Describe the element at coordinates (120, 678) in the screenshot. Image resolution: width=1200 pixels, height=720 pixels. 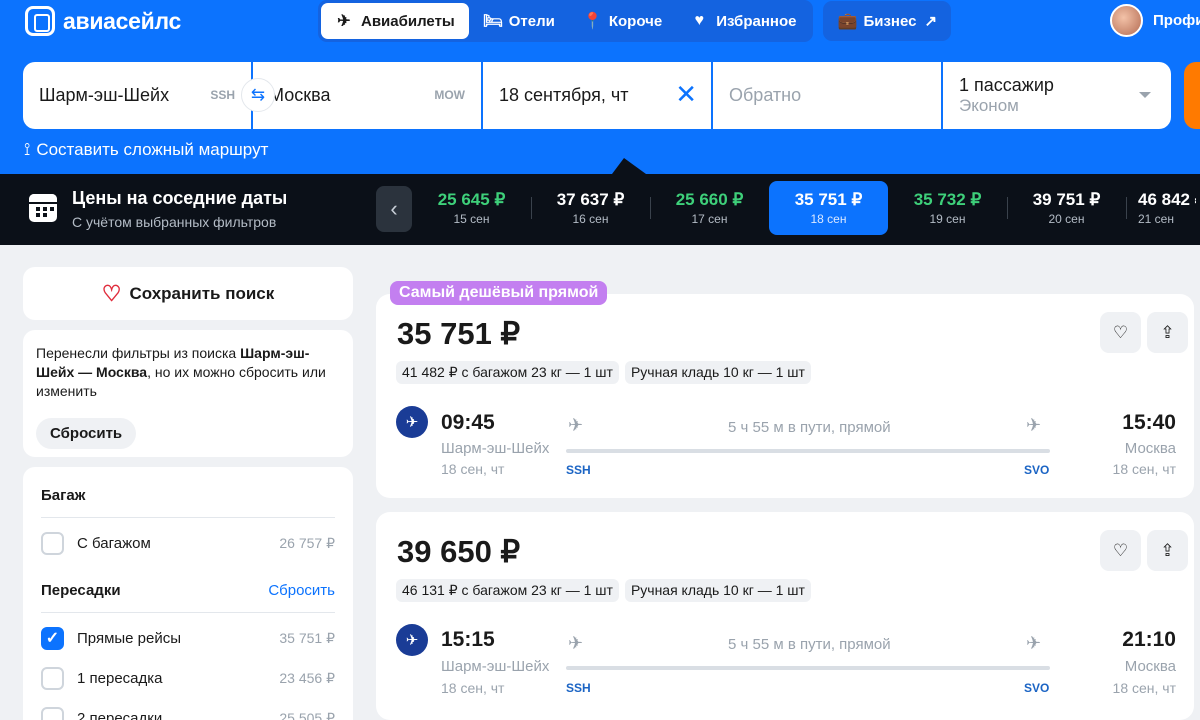
I see `filter-option-label: 1 пересадка` at that location.